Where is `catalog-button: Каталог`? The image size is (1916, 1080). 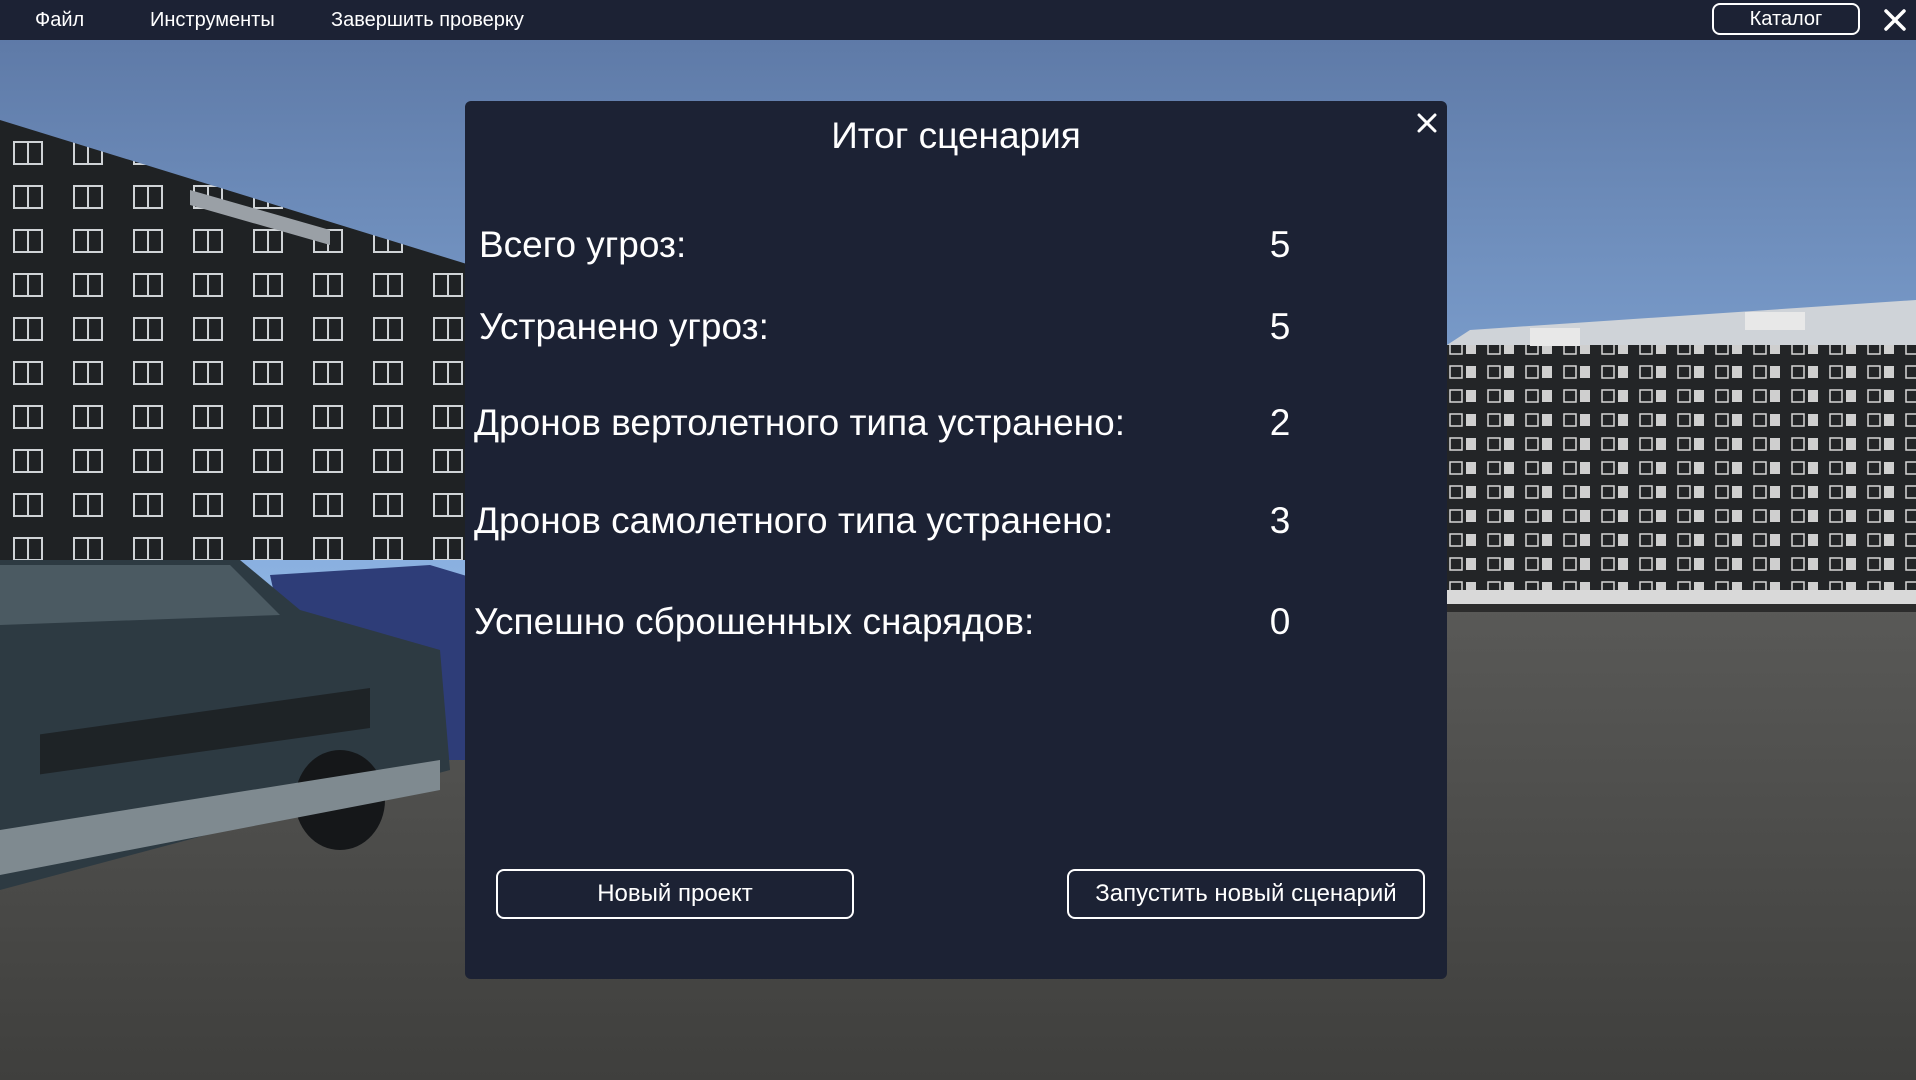 catalog-button: Каталог is located at coordinates (1786, 19).